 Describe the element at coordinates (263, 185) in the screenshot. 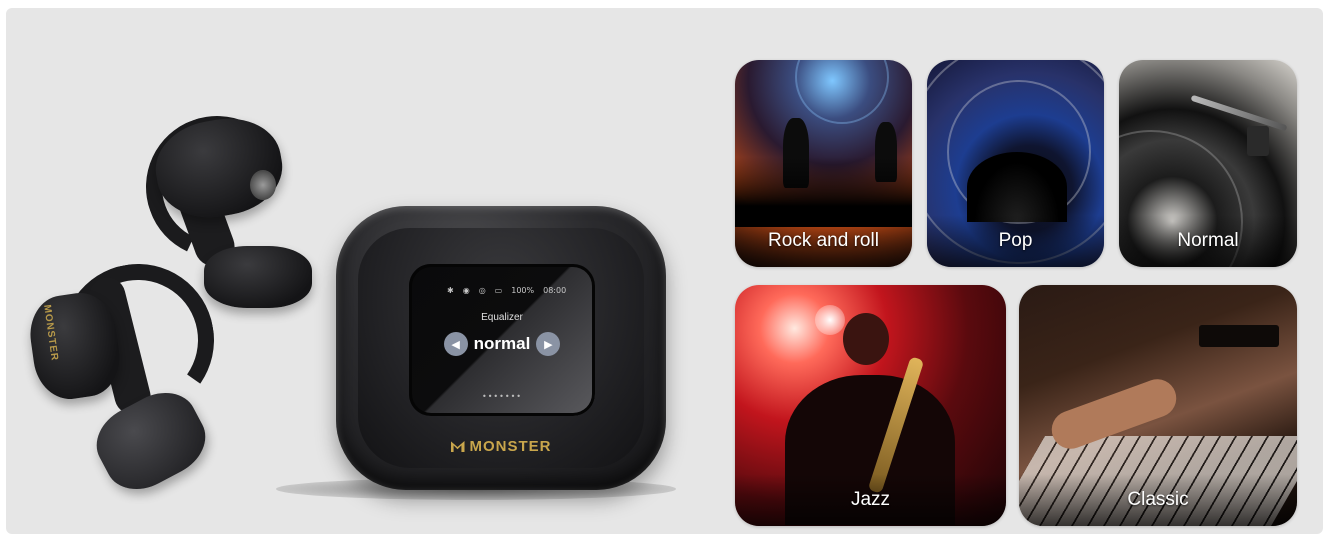

I see `sensor-icon` at that location.